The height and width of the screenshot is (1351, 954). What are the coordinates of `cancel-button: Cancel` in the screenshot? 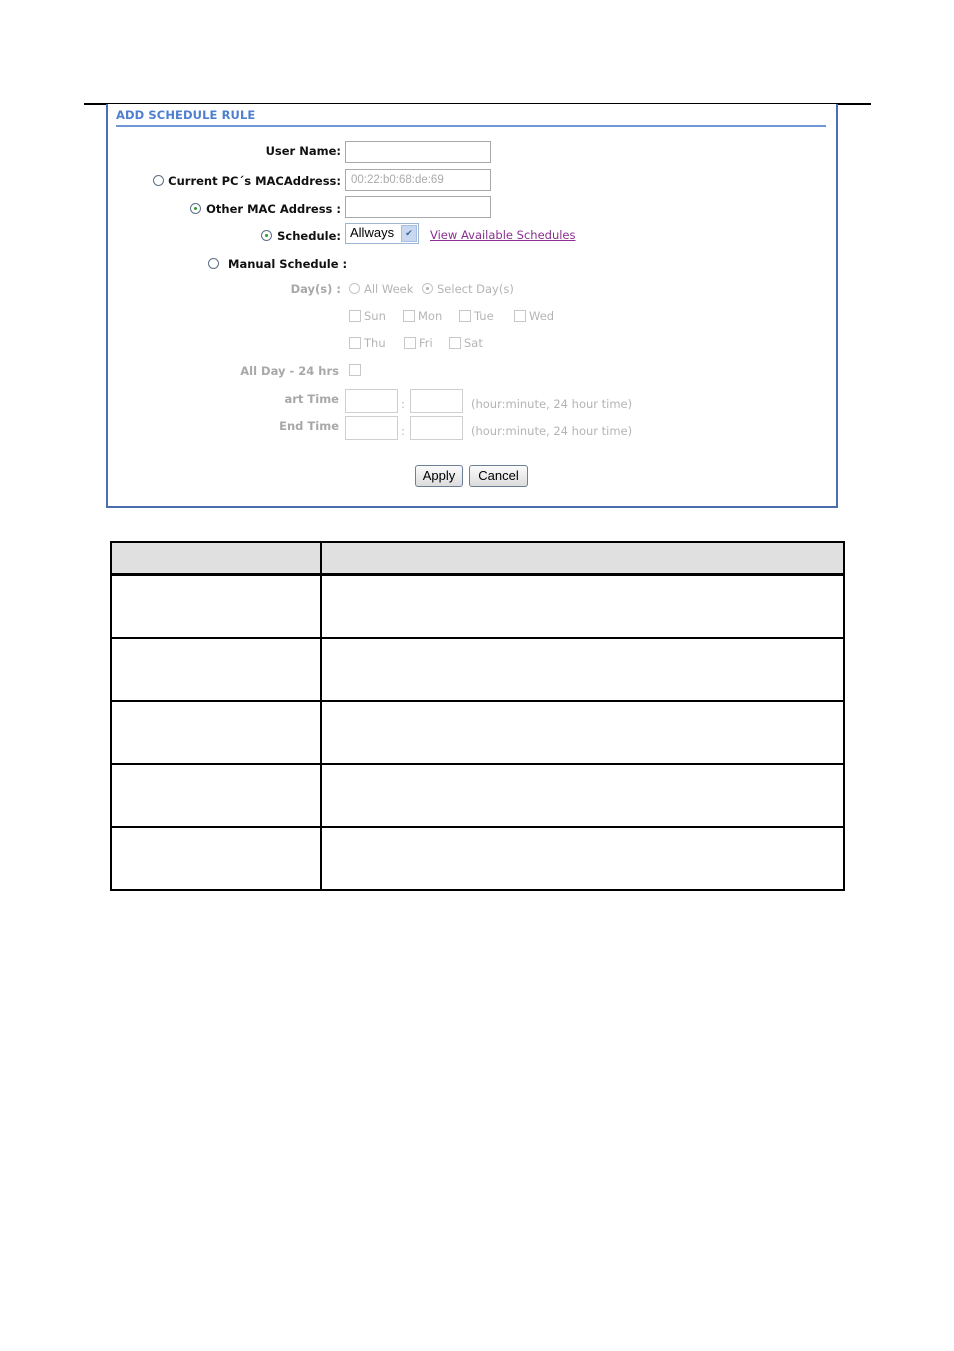 It's located at (498, 476).